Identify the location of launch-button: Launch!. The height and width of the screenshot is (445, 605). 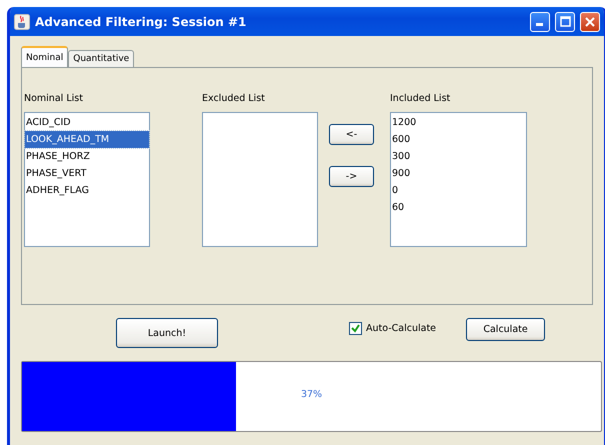
(167, 333).